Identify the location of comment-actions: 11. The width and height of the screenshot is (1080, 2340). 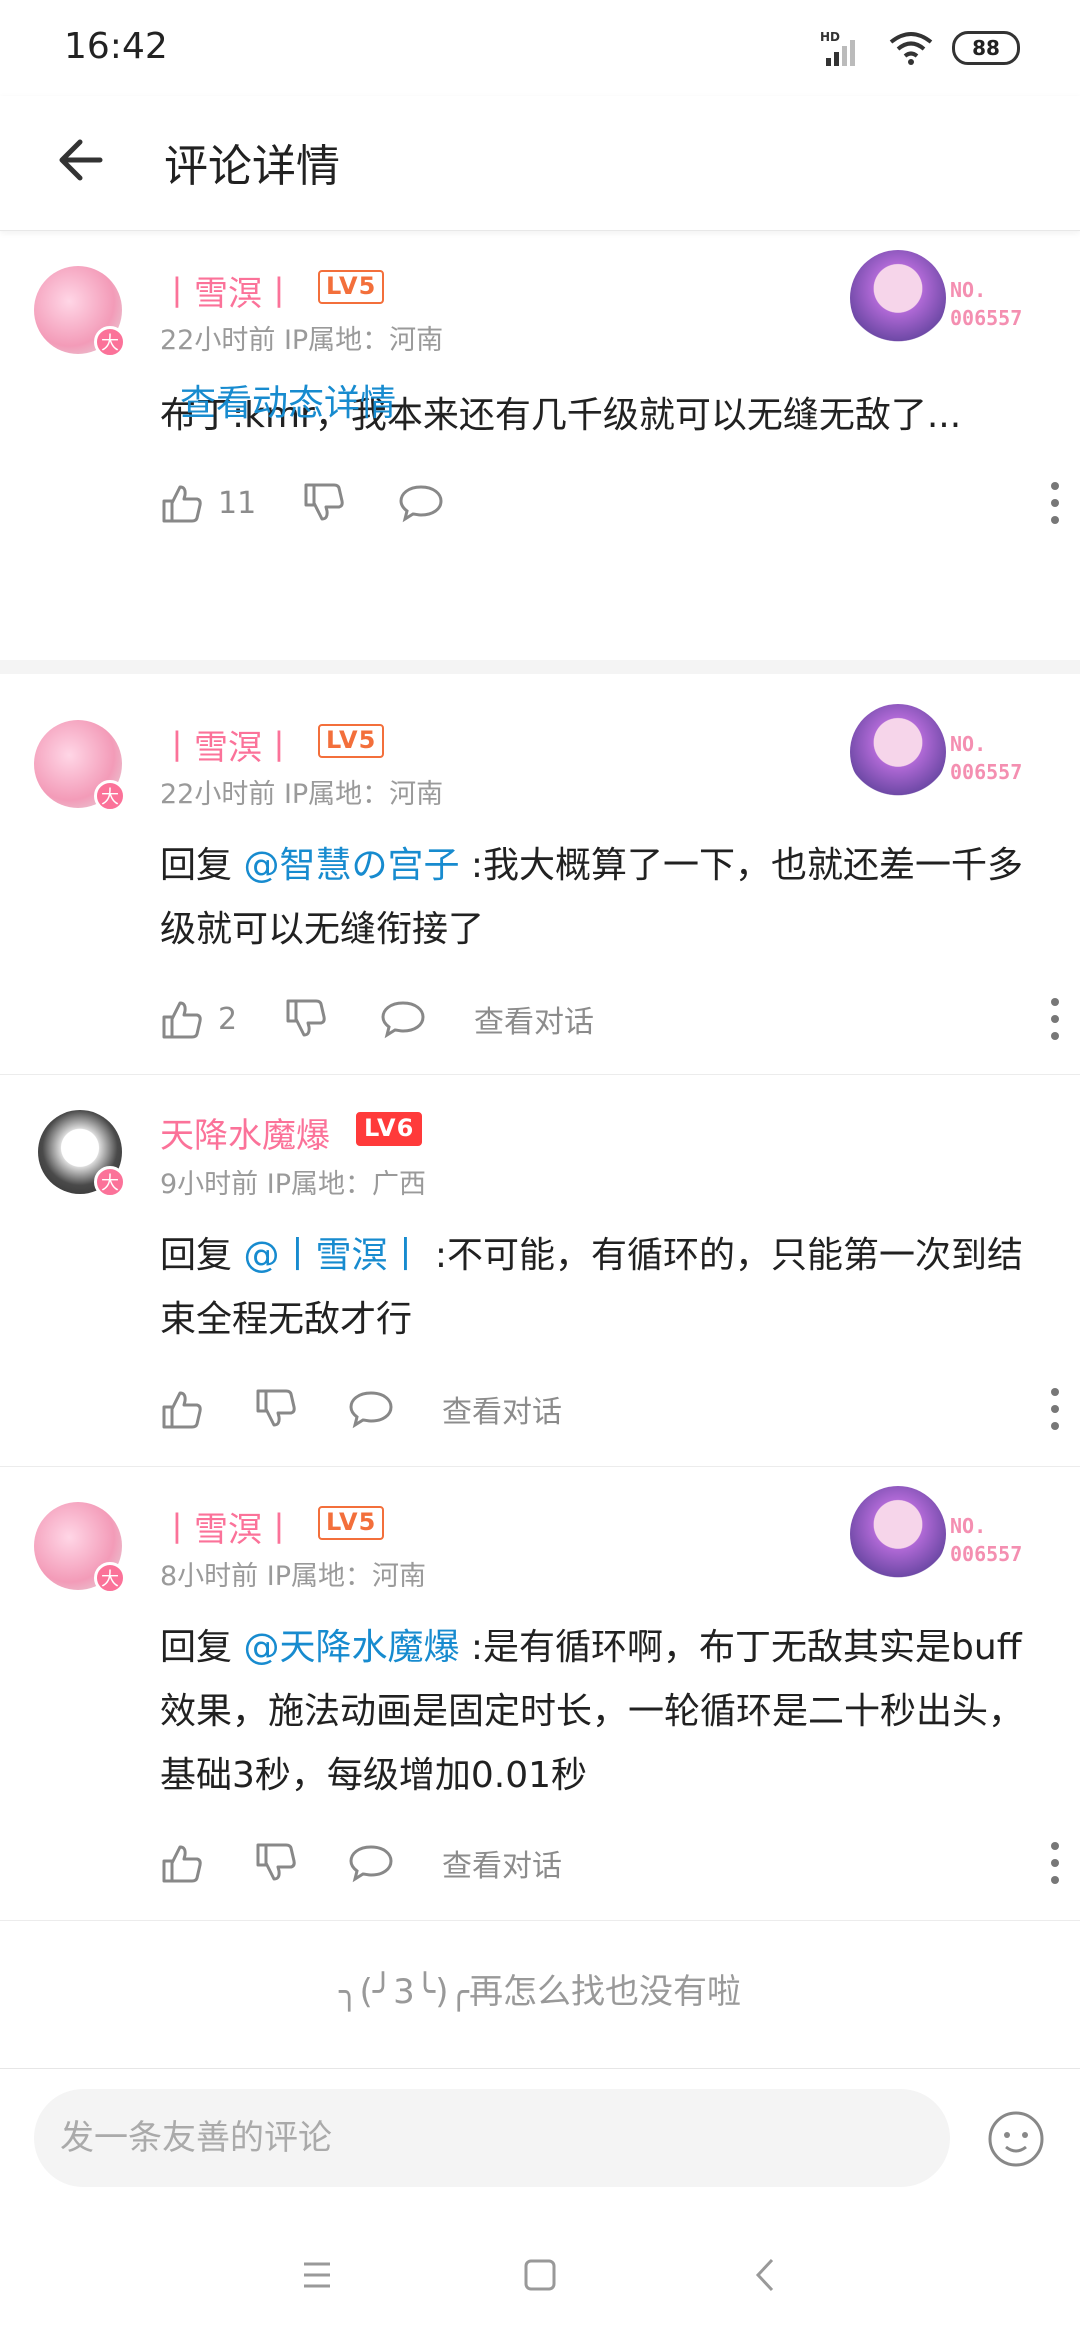
(609, 503).